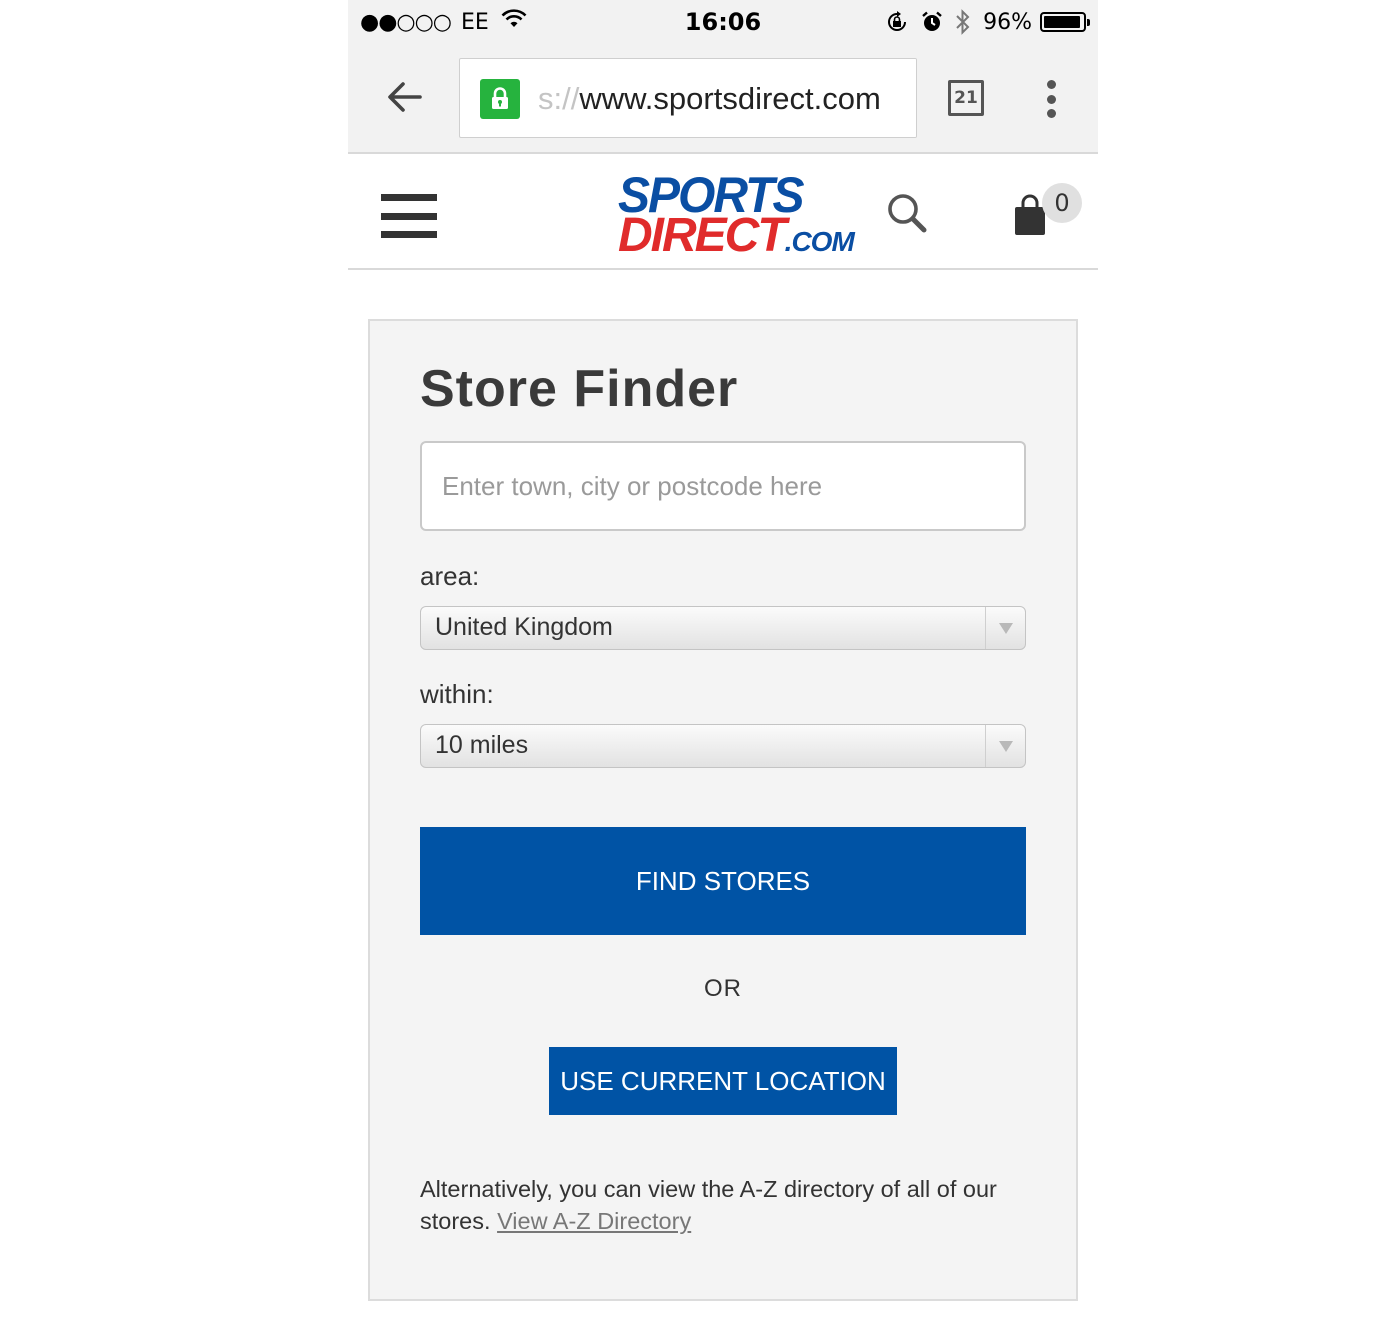 Image resolution: width=1400 pixels, height=1334 pixels. What do you see at coordinates (723, 1081) in the screenshot?
I see `use-current-location-button: USE CURRENT LOCATION` at bounding box center [723, 1081].